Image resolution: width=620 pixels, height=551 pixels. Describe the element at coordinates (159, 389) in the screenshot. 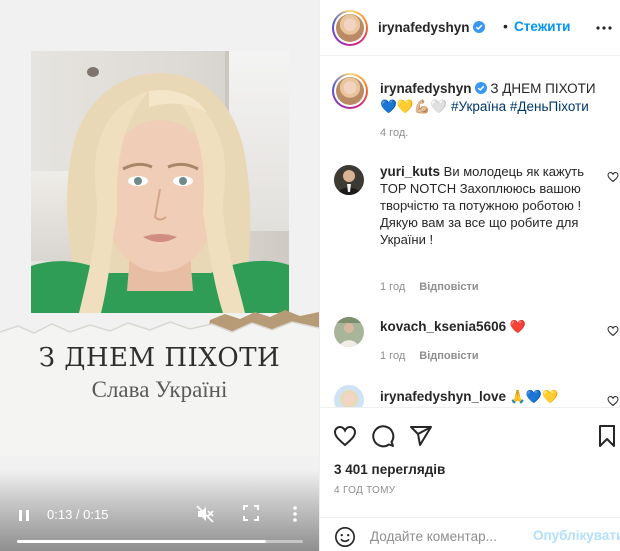

I see `video-overlay-subtitle: Слава Україні` at that location.